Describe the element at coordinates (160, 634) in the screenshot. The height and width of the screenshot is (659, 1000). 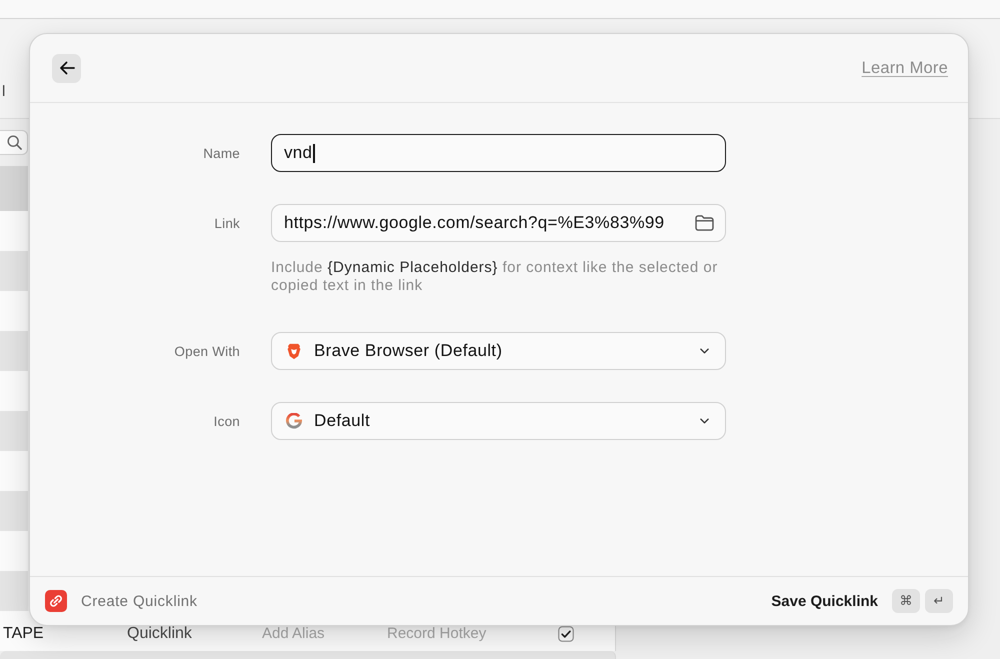
I see `table-cell-text: Quicklink` at that location.